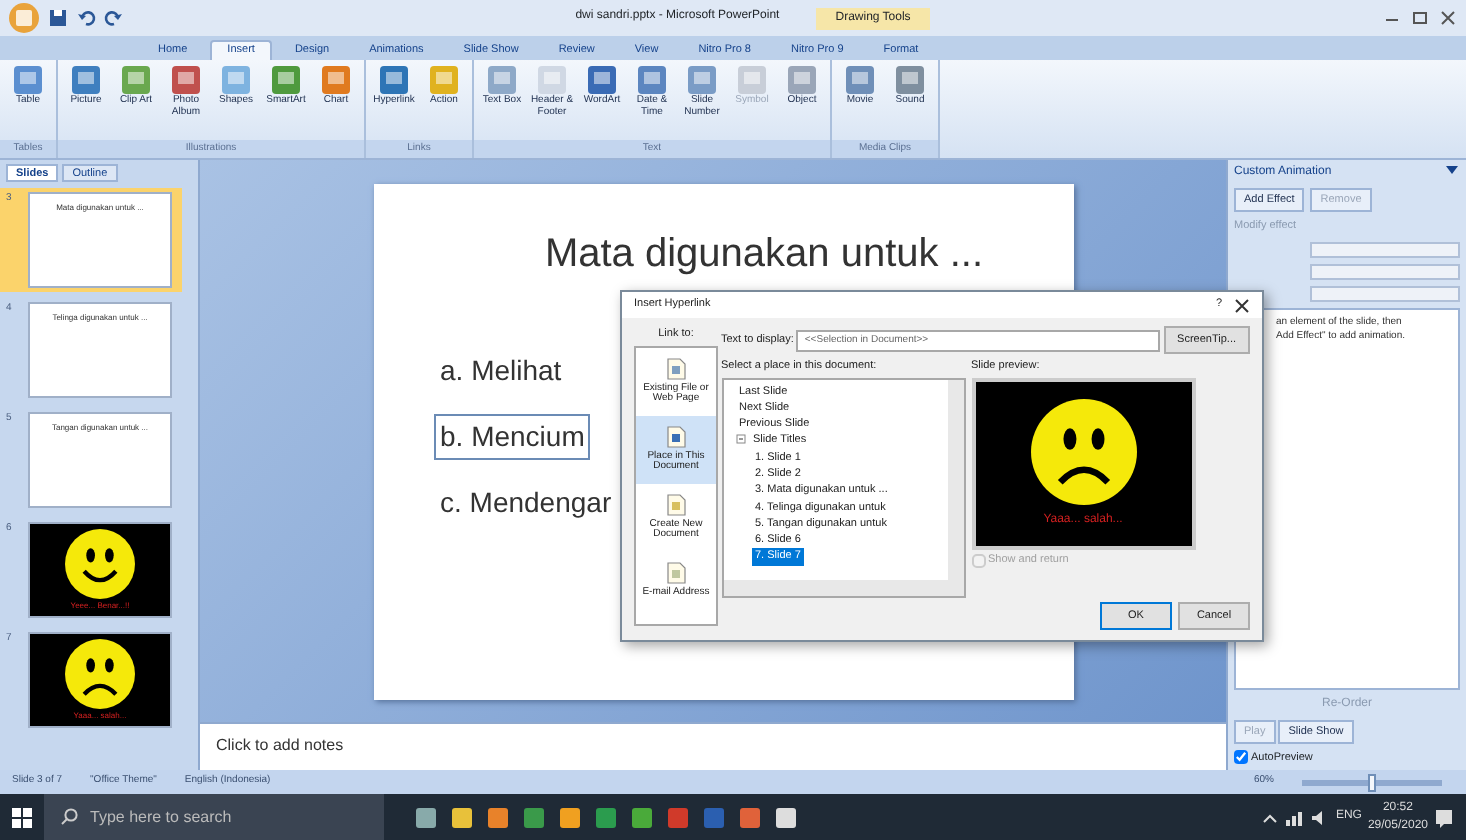 The width and height of the screenshot is (1466, 840). What do you see at coordinates (69, 817) in the screenshot?
I see `search-icon` at bounding box center [69, 817].